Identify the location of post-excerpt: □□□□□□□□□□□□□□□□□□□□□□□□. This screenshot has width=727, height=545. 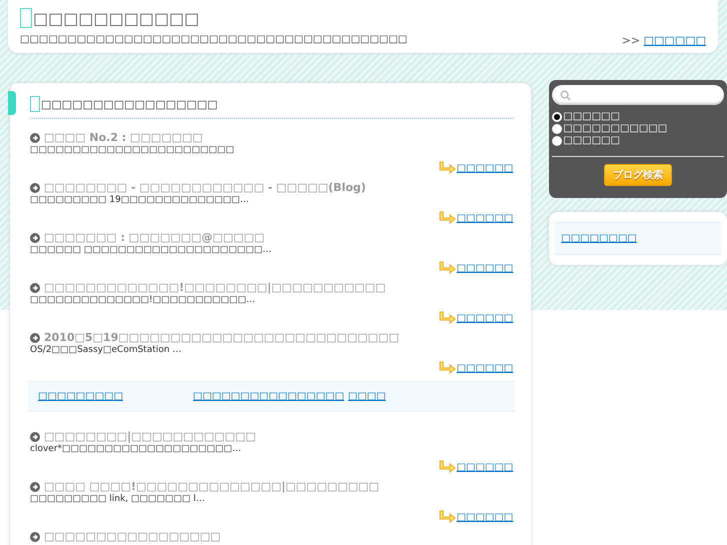
(133, 150).